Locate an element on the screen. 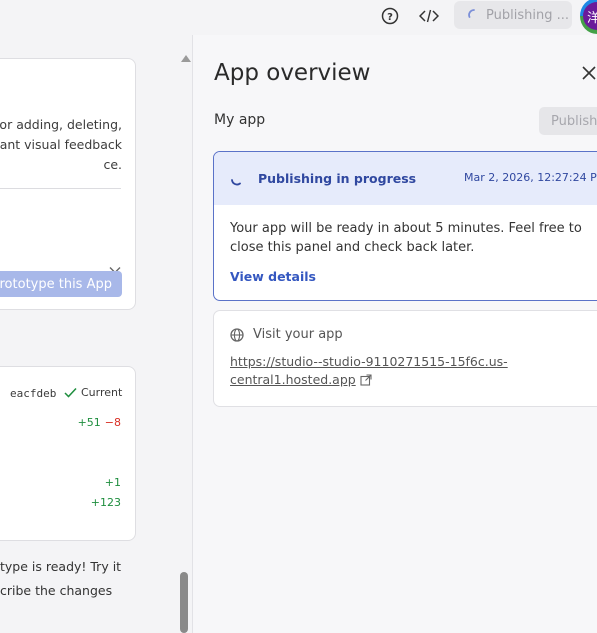 The height and width of the screenshot is (633, 597). help-icon: ? is located at coordinates (390, 16).